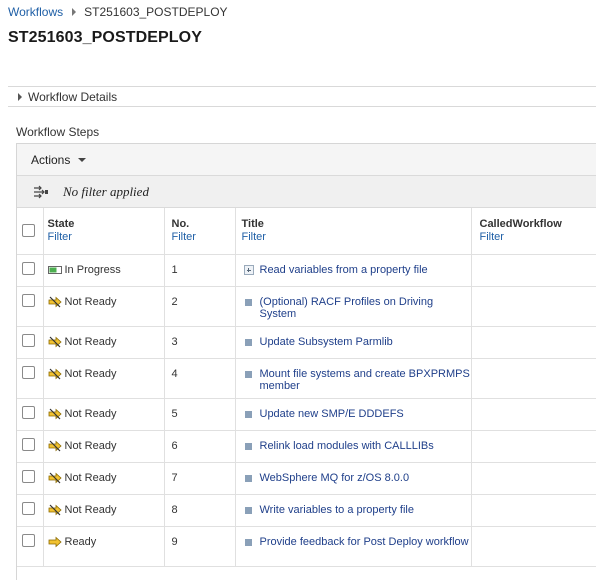  Describe the element at coordinates (252, 224) in the screenshot. I see `title-header-label: Title` at that location.